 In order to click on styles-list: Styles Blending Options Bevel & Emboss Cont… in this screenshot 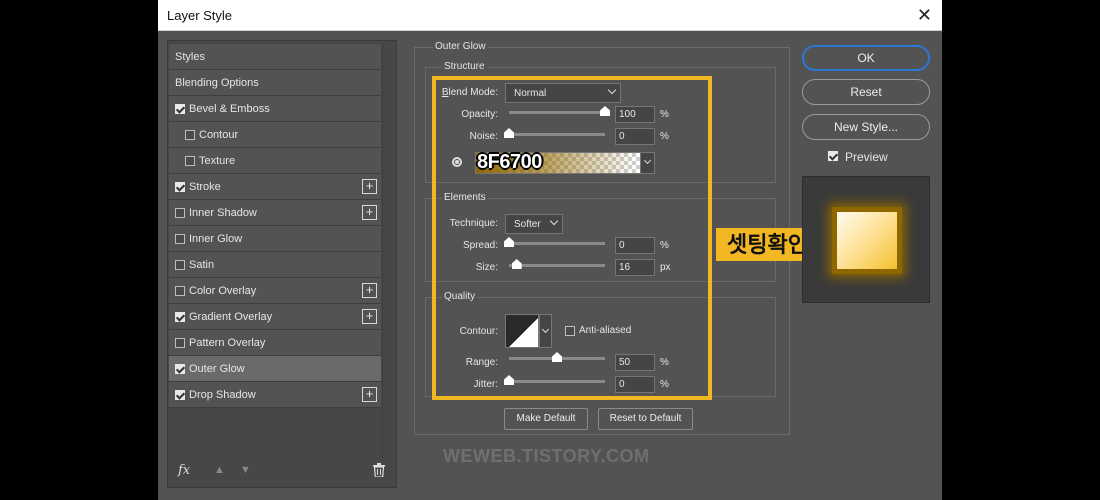, I will do `click(275, 226)`.